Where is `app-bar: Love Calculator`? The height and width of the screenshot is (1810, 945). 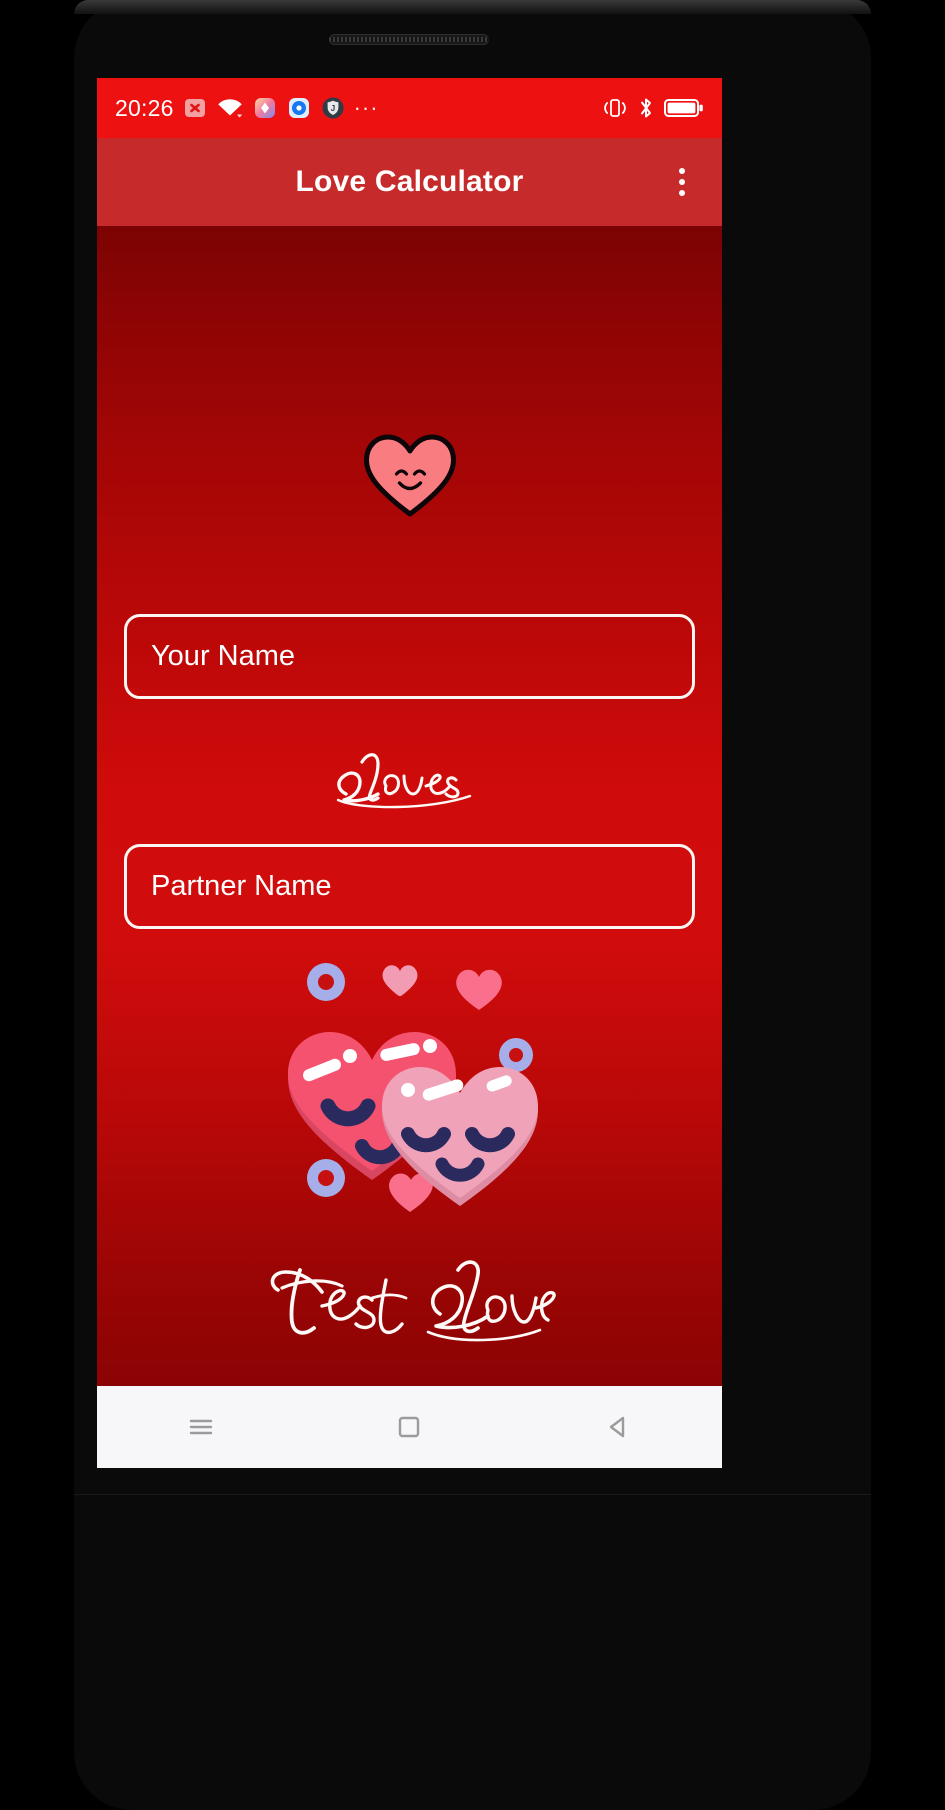
app-bar: Love Calculator is located at coordinates (409, 182).